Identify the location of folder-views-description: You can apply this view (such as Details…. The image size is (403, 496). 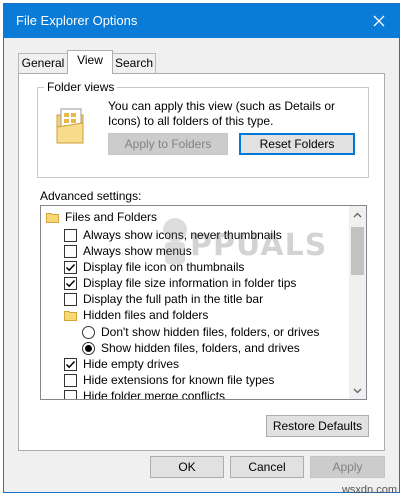
(222, 113).